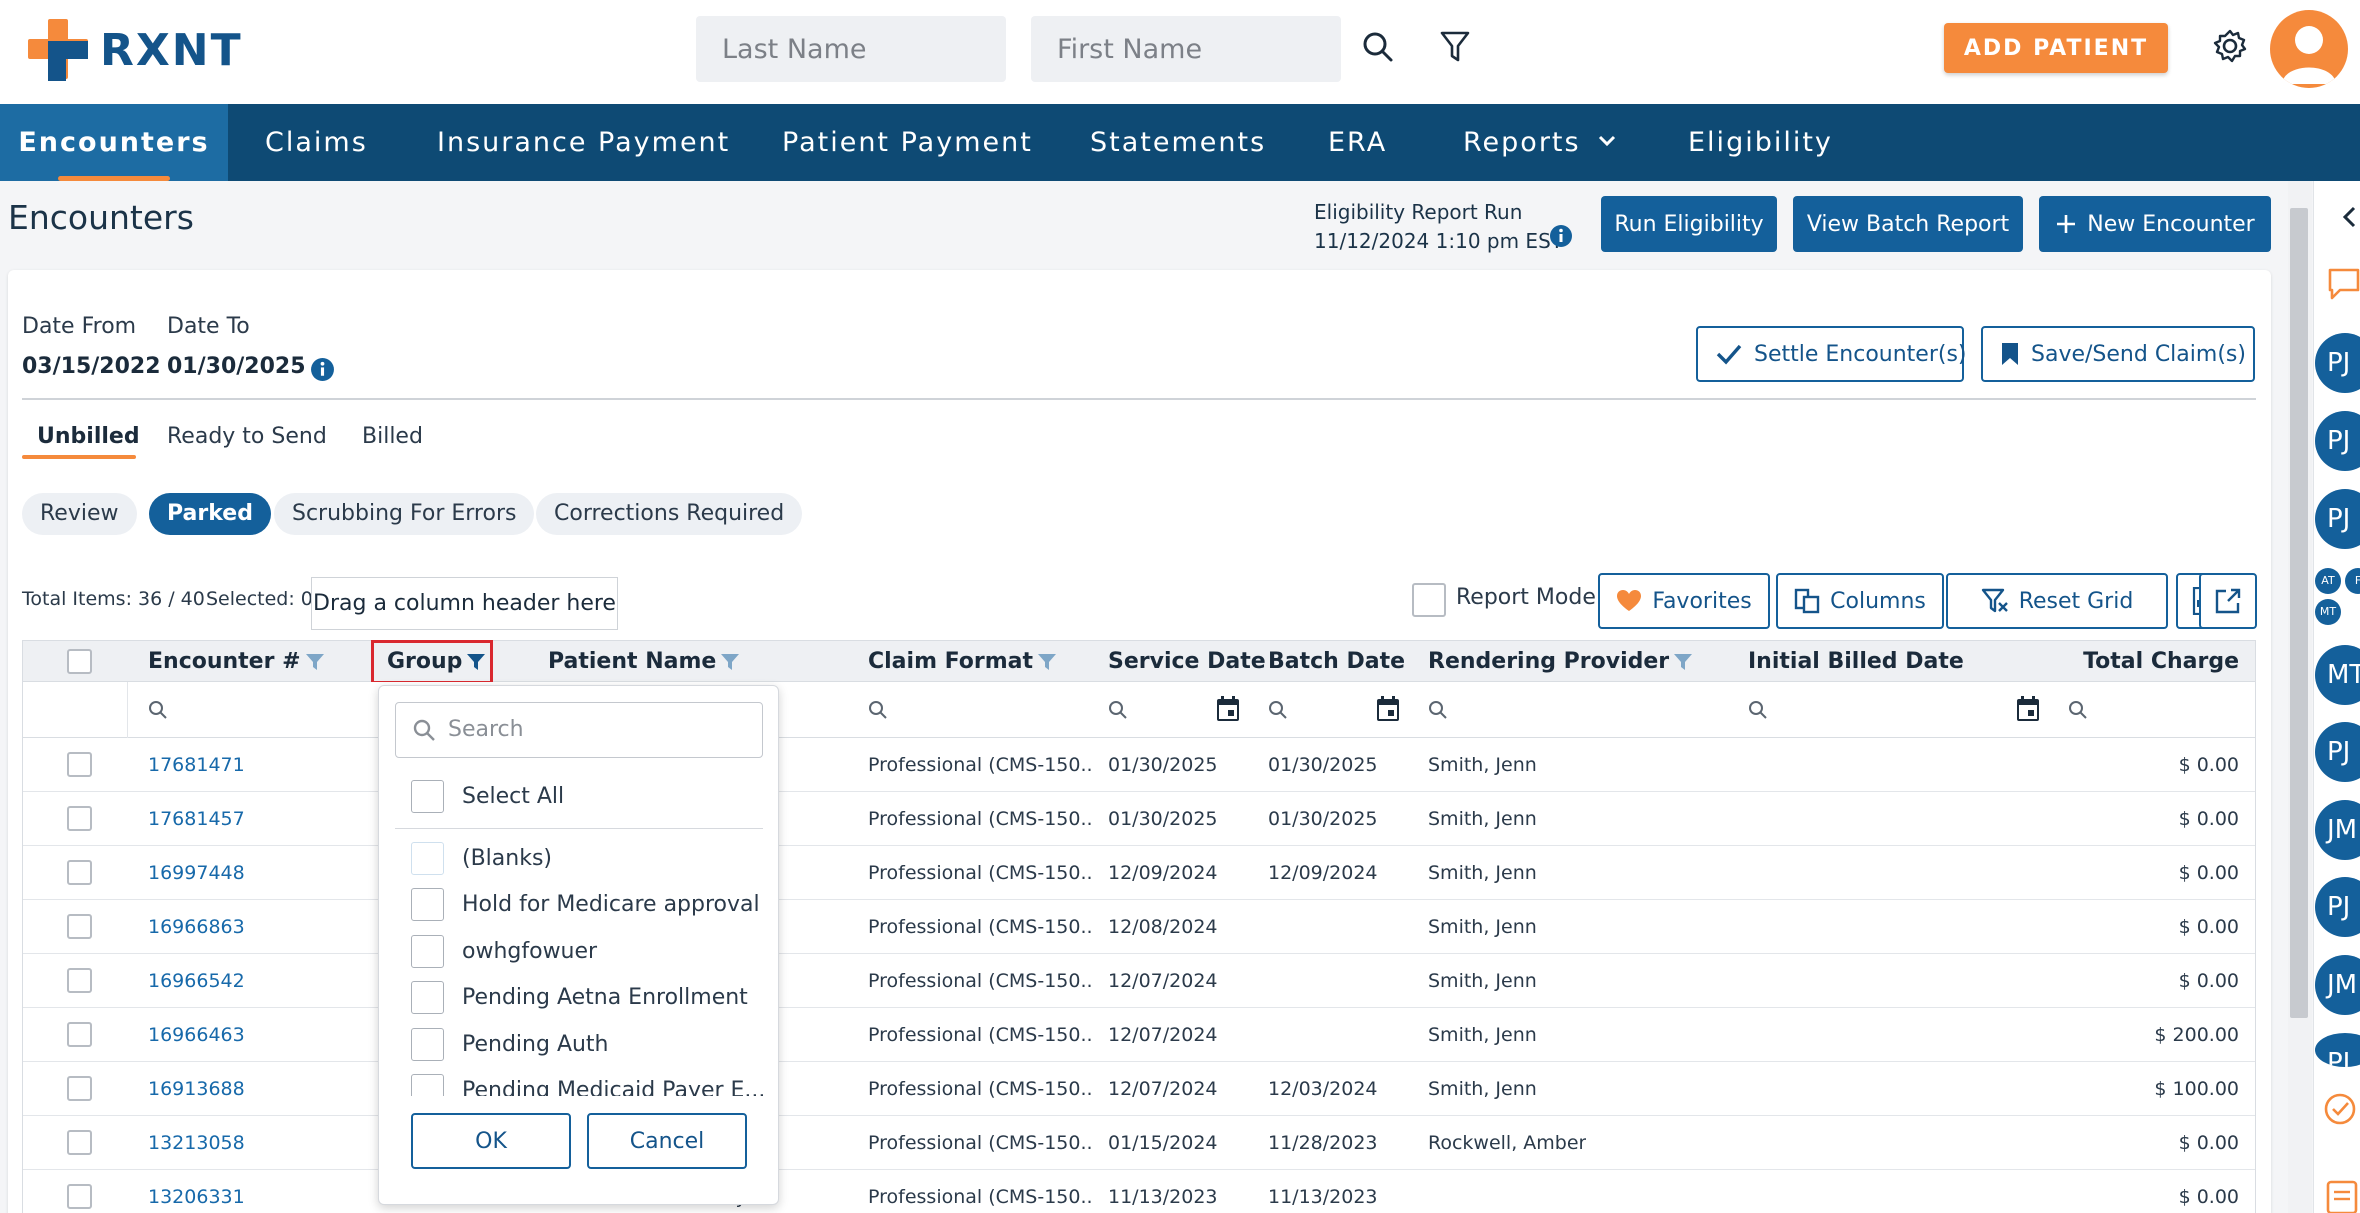 Image resolution: width=2360 pixels, height=1213 pixels. What do you see at coordinates (1560, 662) in the screenshot?
I see `col-rendering-provider: Rendering Provider` at bounding box center [1560, 662].